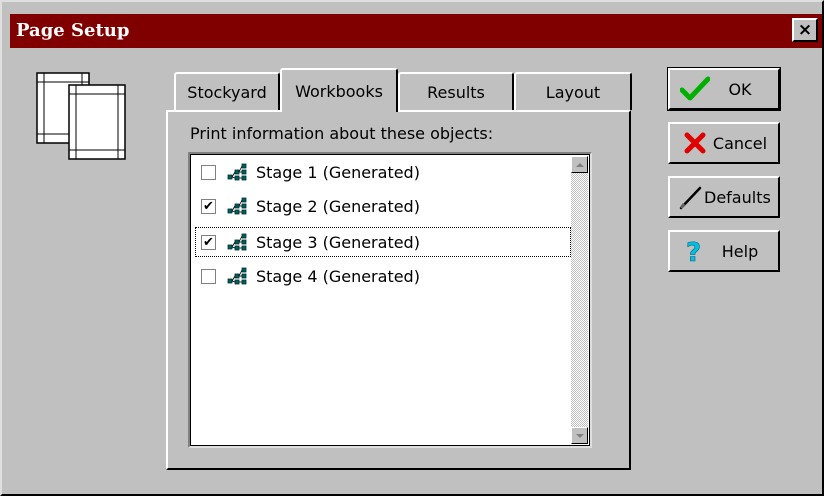  I want to click on list-item: ✔ Stage 3 (Generated), so click(383, 242).